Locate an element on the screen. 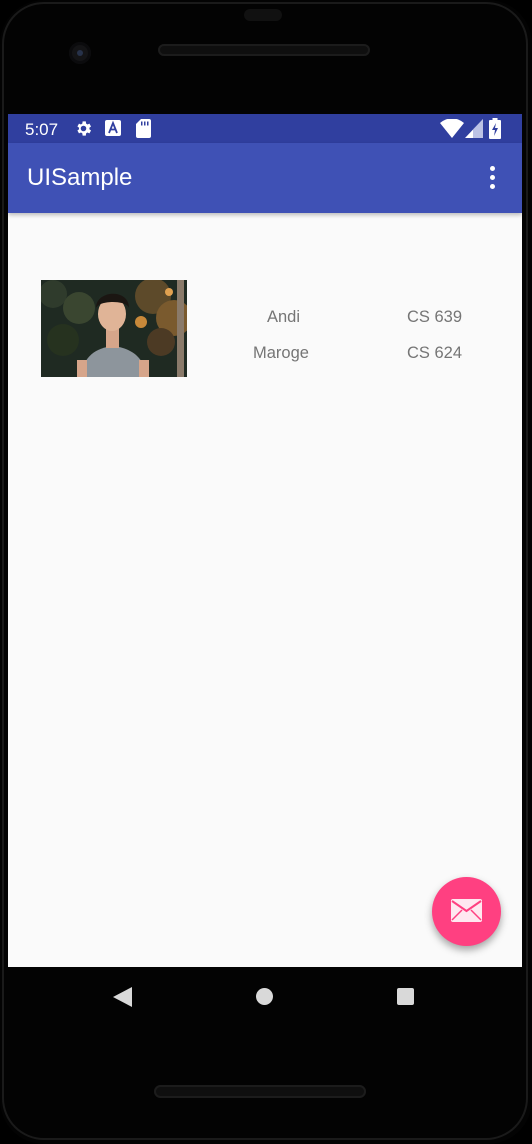  wifi-icon is located at coordinates (452, 130).